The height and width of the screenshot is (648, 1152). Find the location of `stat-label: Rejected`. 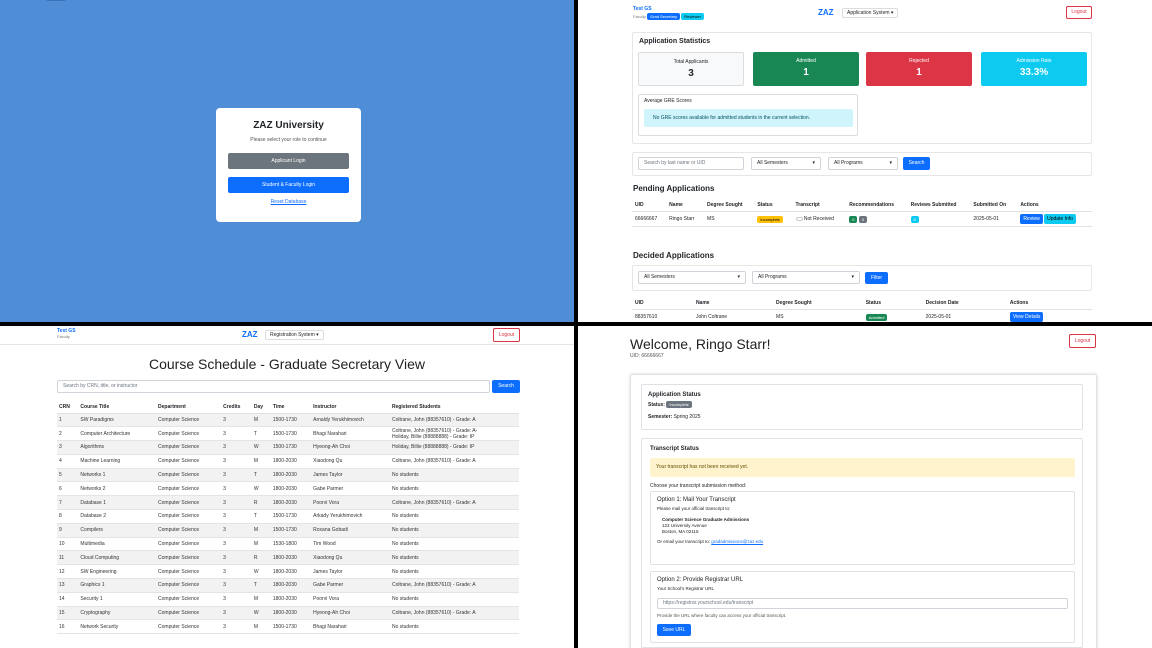

stat-label: Rejected is located at coordinates (919, 61).